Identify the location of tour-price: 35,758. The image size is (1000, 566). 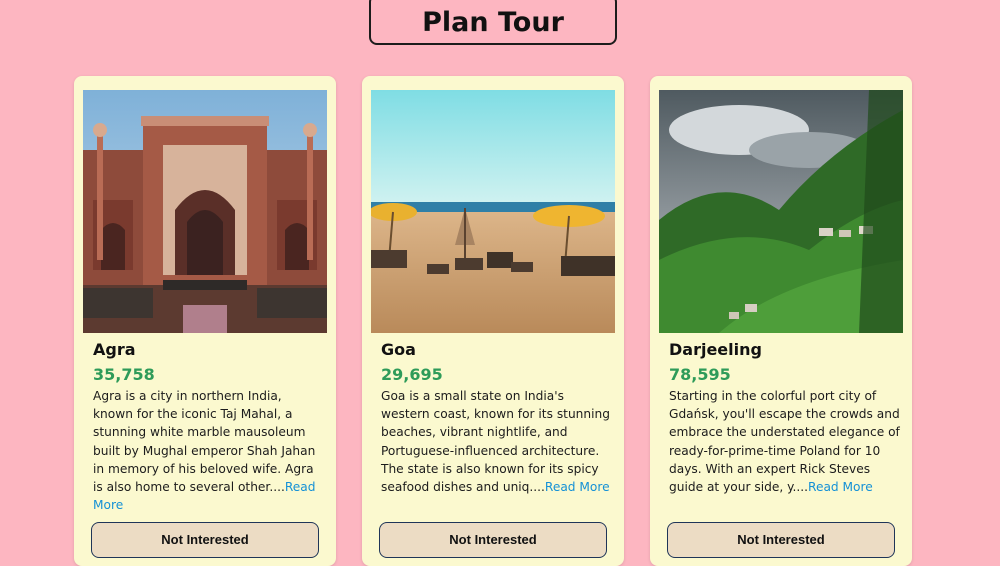
(124, 374).